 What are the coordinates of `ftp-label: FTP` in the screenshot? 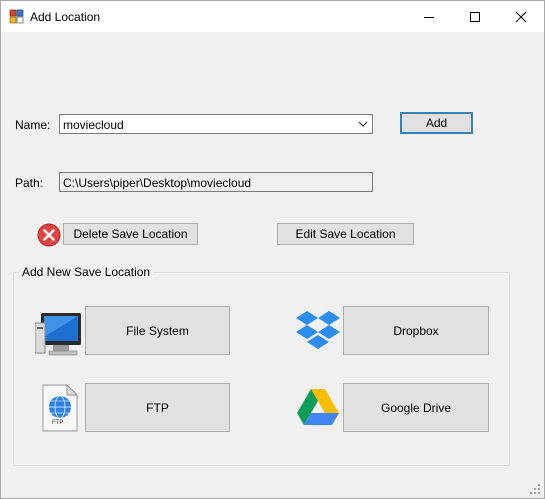 It's located at (157, 407).